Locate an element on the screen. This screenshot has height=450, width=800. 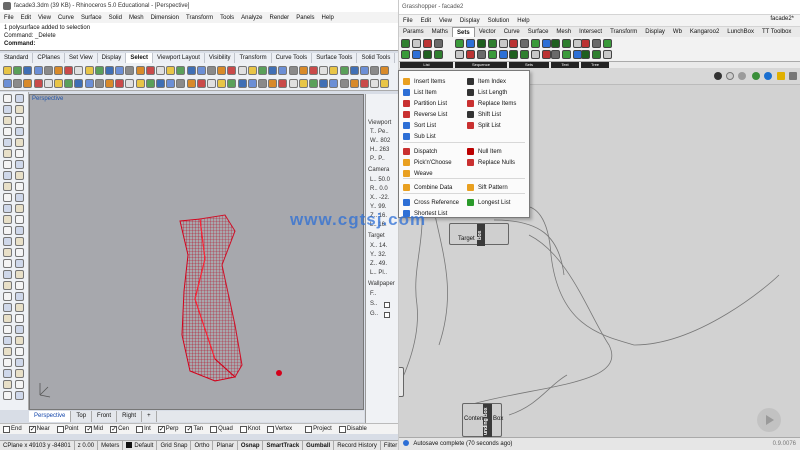
rhino-menu-curve: Curve is located at coordinates (66, 18).